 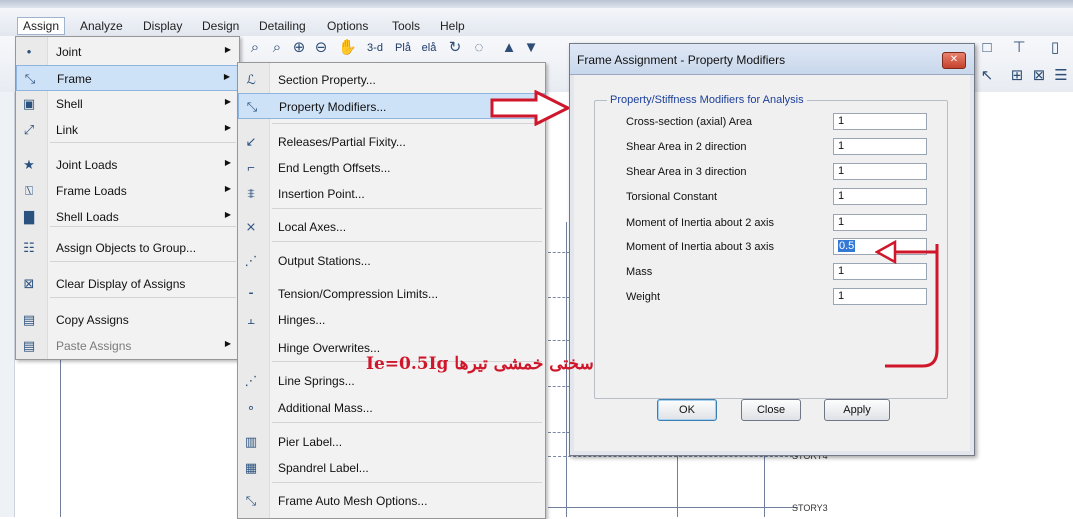 What do you see at coordinates (847, 246) in the screenshot?
I see `modifier-value: 0.5` at bounding box center [847, 246].